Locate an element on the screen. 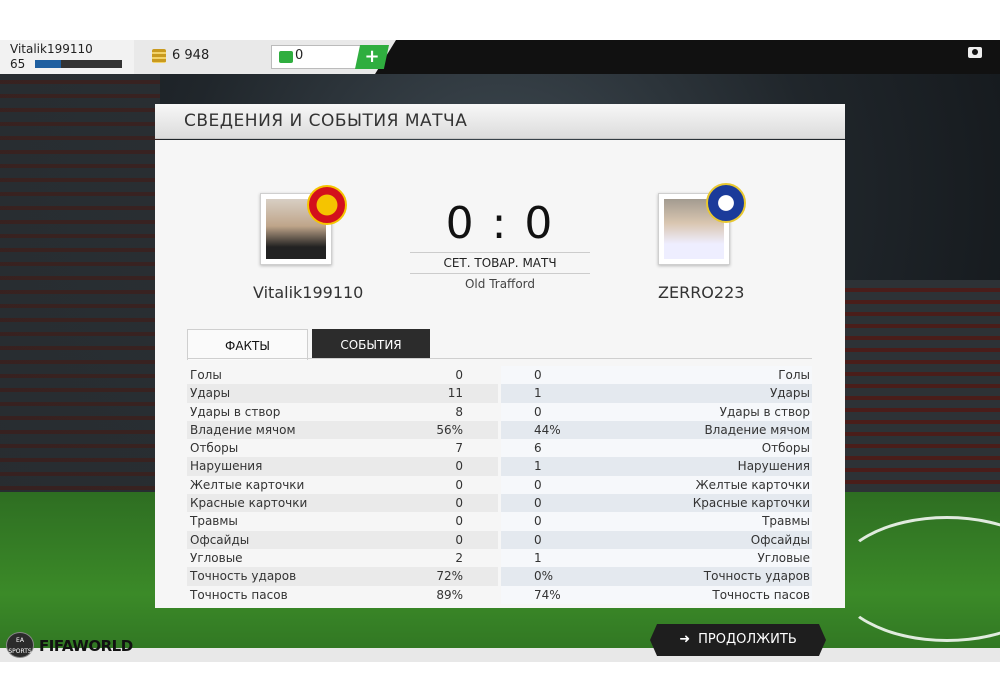 This screenshot has height=700, width=1000. tab-facts: ФАКТЫ is located at coordinates (247, 344).